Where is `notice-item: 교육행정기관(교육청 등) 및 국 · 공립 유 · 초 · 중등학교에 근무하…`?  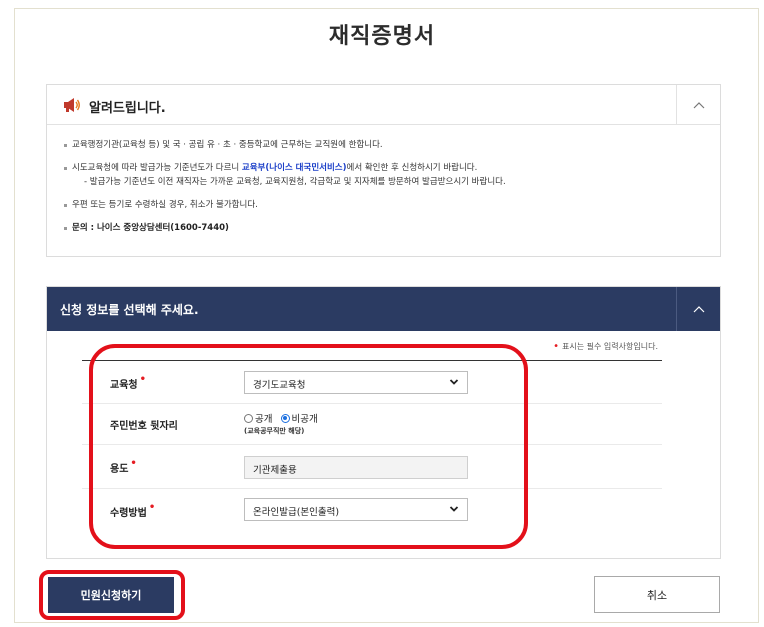
notice-item: 교육행정기관(교육청 등) 및 국 · 공립 유 · 초 · 중등학교에 근무하… is located at coordinates (383, 145).